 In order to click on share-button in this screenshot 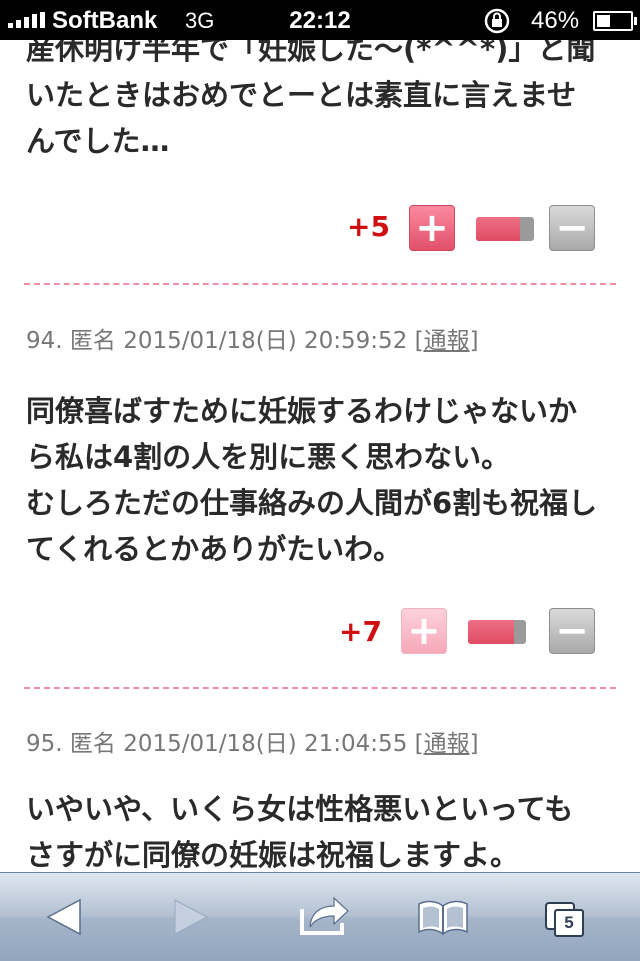, I will do `click(325, 917)`.